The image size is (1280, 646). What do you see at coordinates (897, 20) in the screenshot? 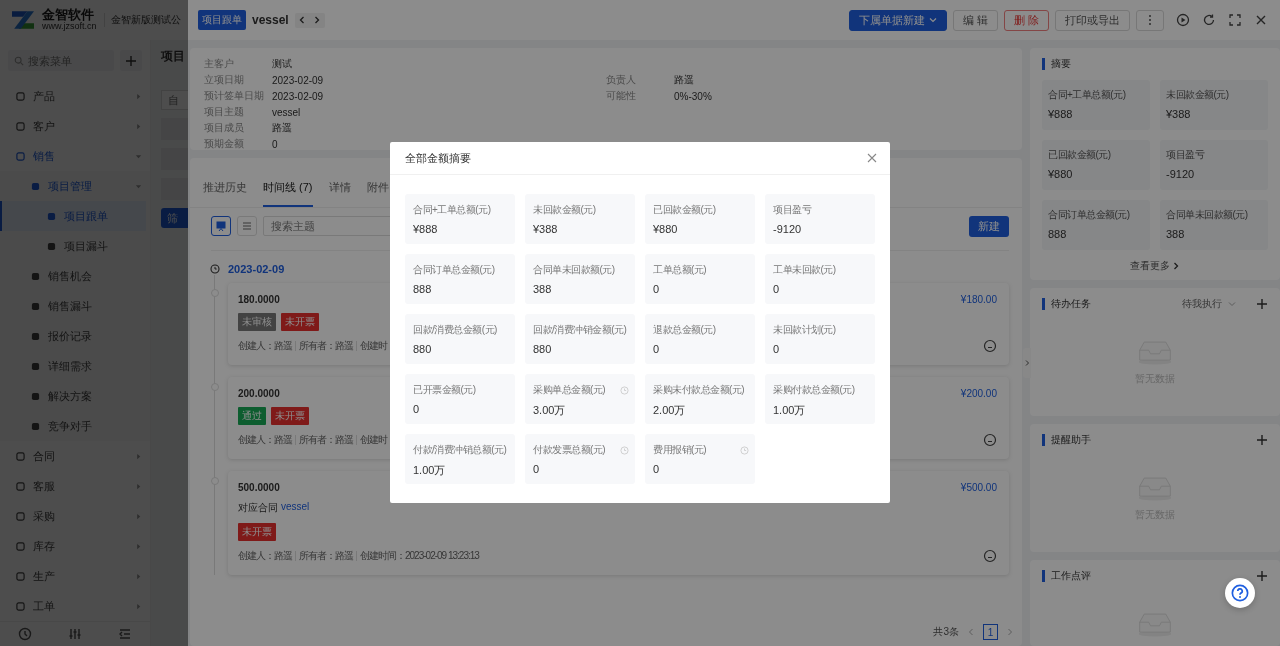
I see `action-button: 下属单据新建` at bounding box center [897, 20].